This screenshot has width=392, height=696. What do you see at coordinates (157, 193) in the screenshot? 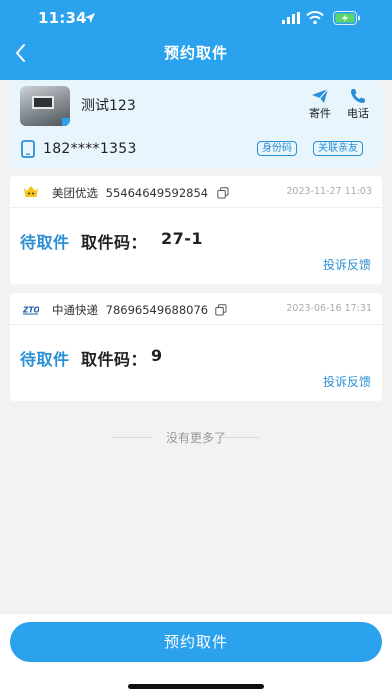
I see `tracking-number: 55464649592854` at bounding box center [157, 193].